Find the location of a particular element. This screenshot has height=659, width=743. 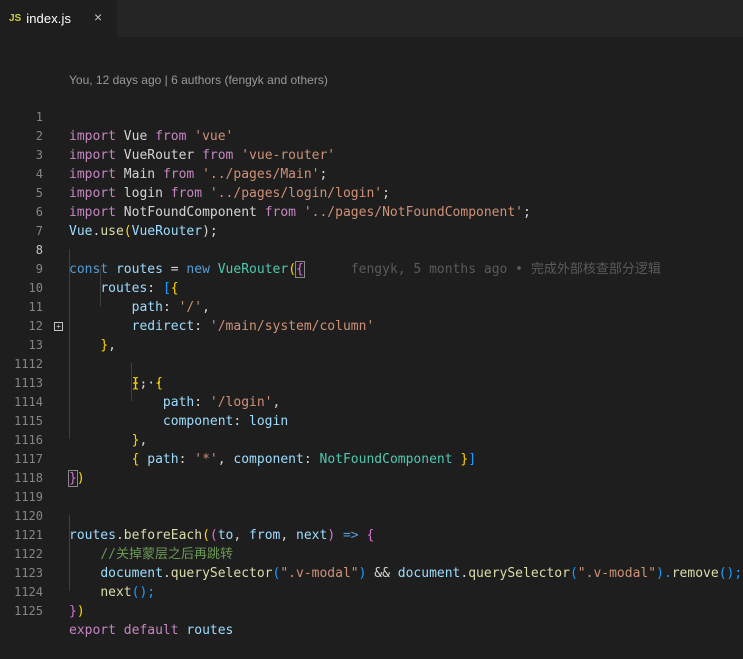

code-line-folded: 13 + {··· is located at coordinates (371, 354).